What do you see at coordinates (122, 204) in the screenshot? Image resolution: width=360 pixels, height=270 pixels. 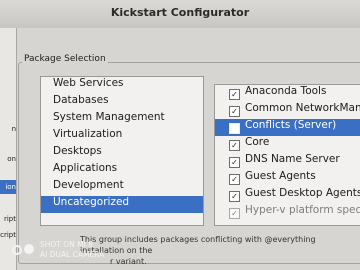 I see `group-item-uncategorized: Uncategorized` at bounding box center [122, 204].